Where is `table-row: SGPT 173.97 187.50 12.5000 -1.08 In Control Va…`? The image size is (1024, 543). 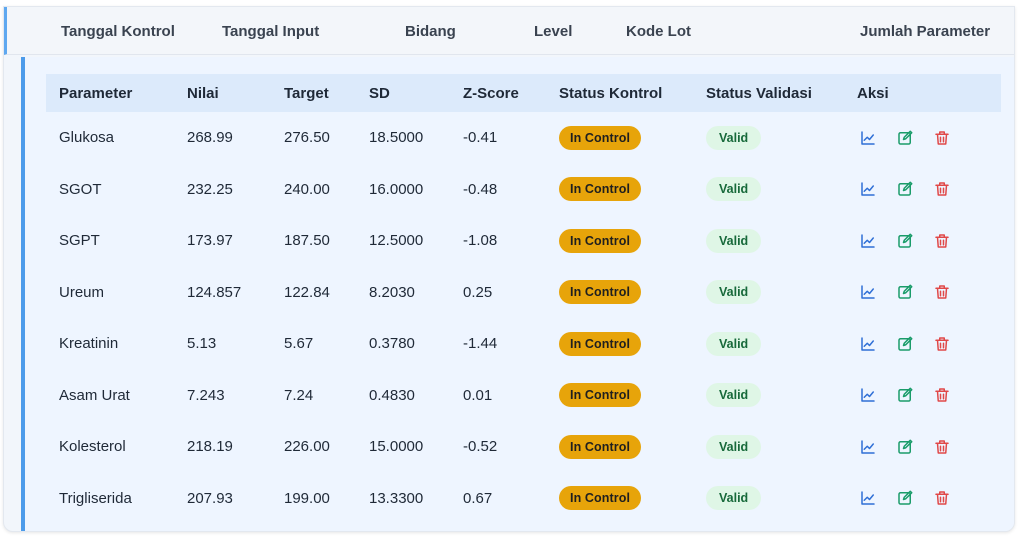
table-row: SGPT 173.97 187.50 12.5000 -1.08 In Control Va… is located at coordinates (523, 241).